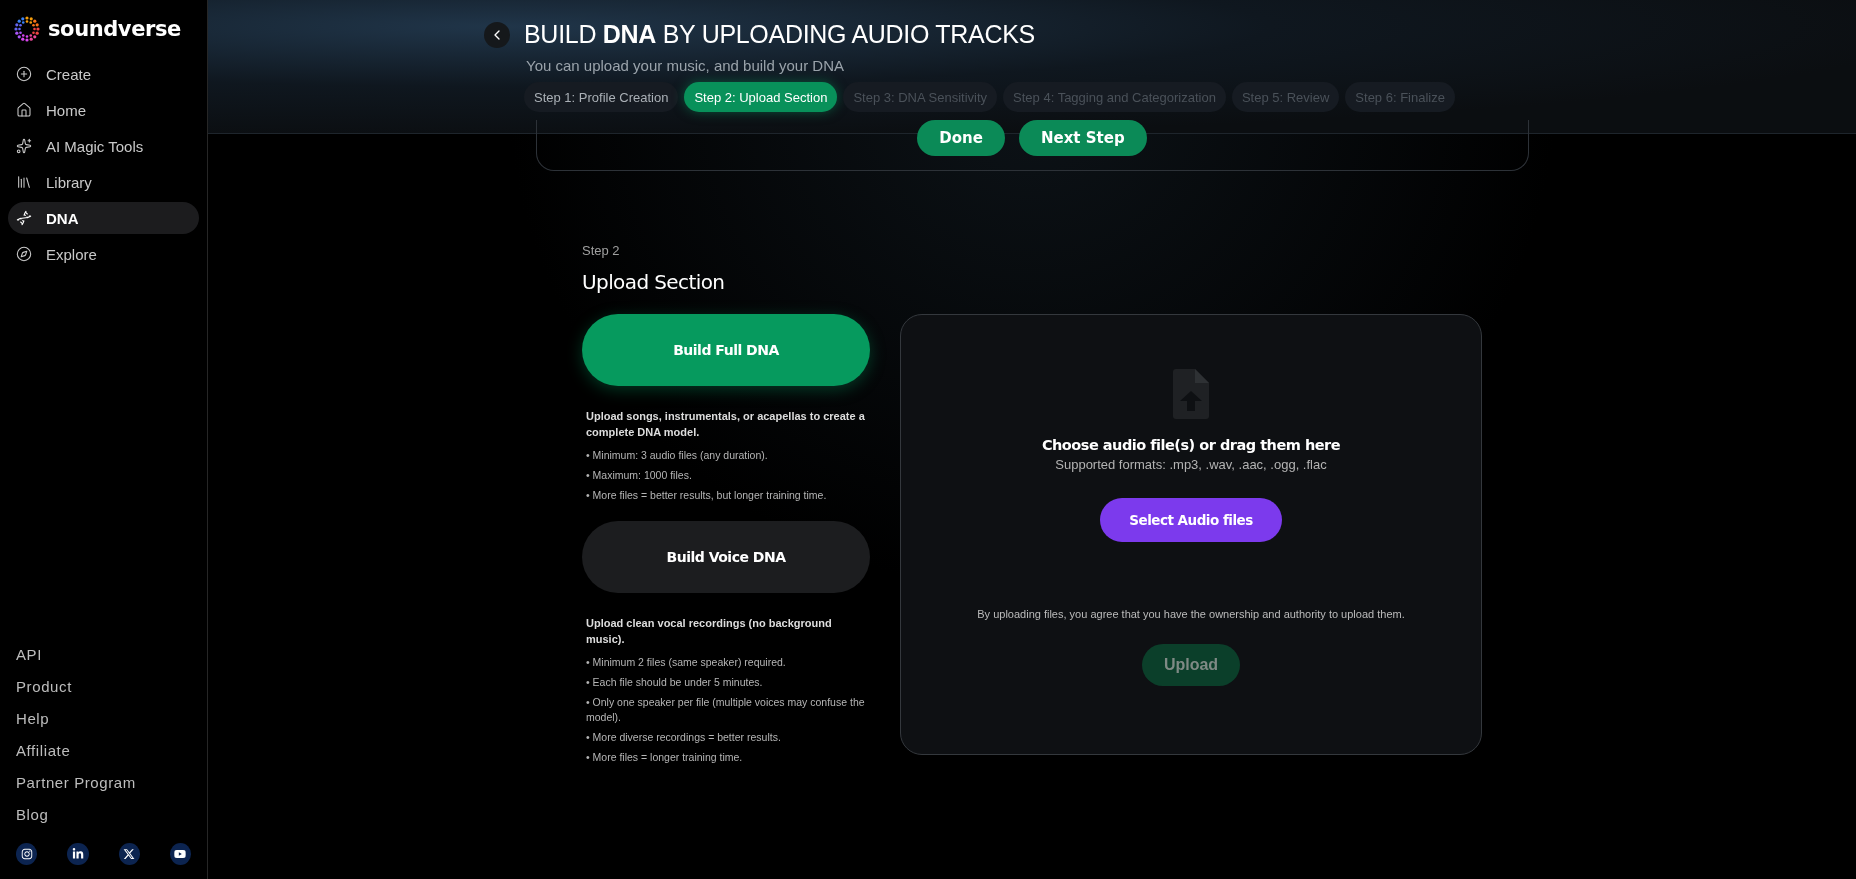  Describe the element at coordinates (69, 182) in the screenshot. I see `nav-label: Library` at that location.